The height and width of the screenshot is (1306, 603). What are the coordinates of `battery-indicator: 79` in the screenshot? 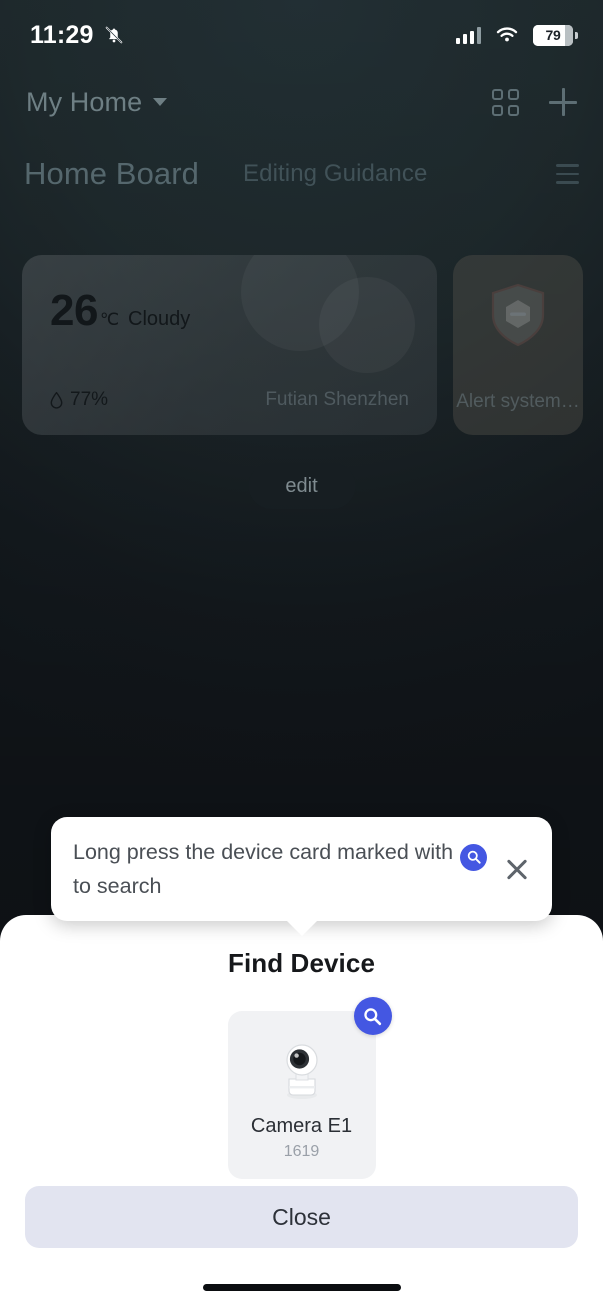 It's located at (555, 35).